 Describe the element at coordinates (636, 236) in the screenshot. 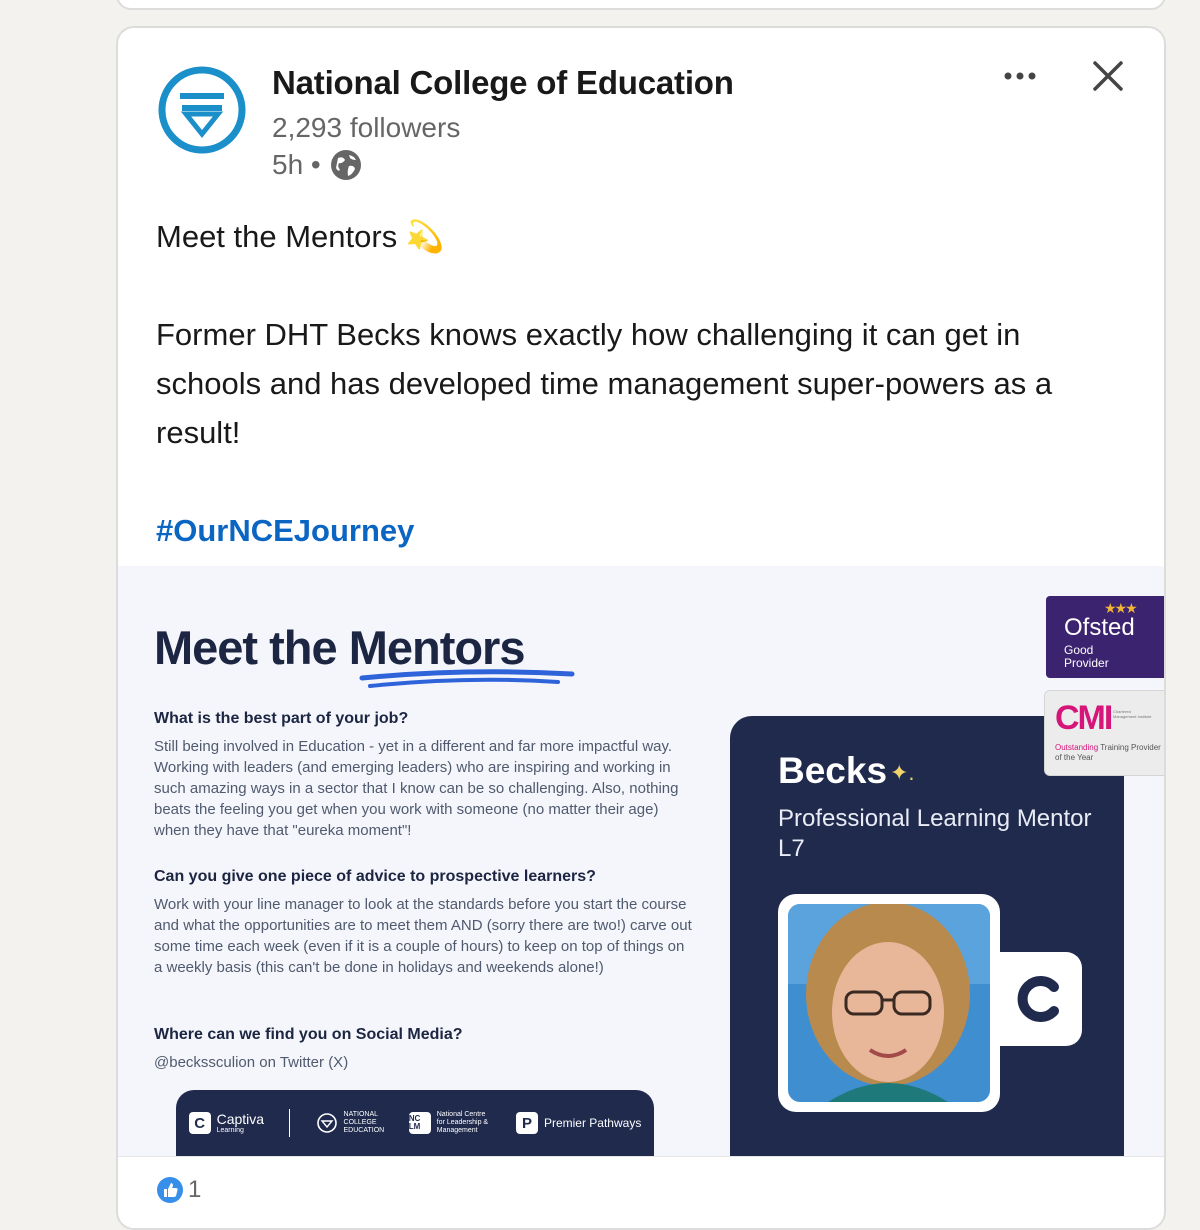

I see `post-title-line: Meet the Mentors 💫` at that location.